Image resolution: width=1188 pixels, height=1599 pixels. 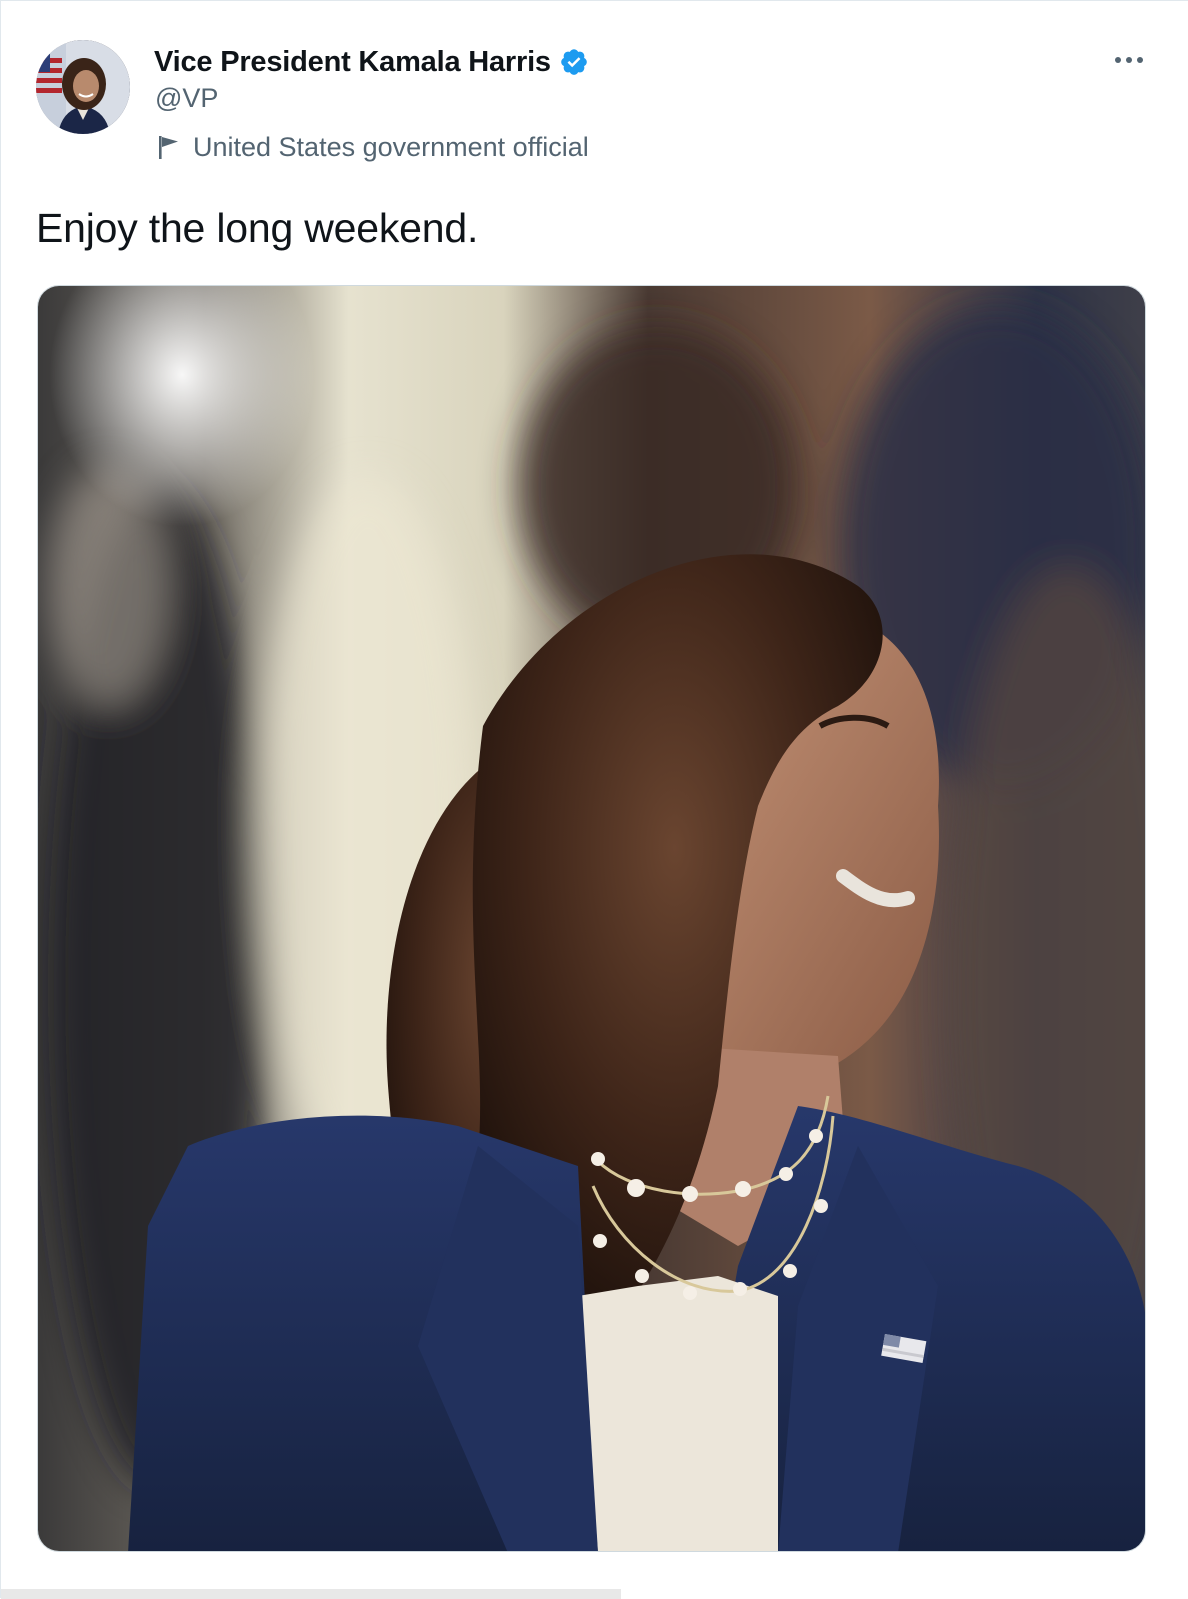 I want to click on avatar-photo, so click(x=83, y=87).